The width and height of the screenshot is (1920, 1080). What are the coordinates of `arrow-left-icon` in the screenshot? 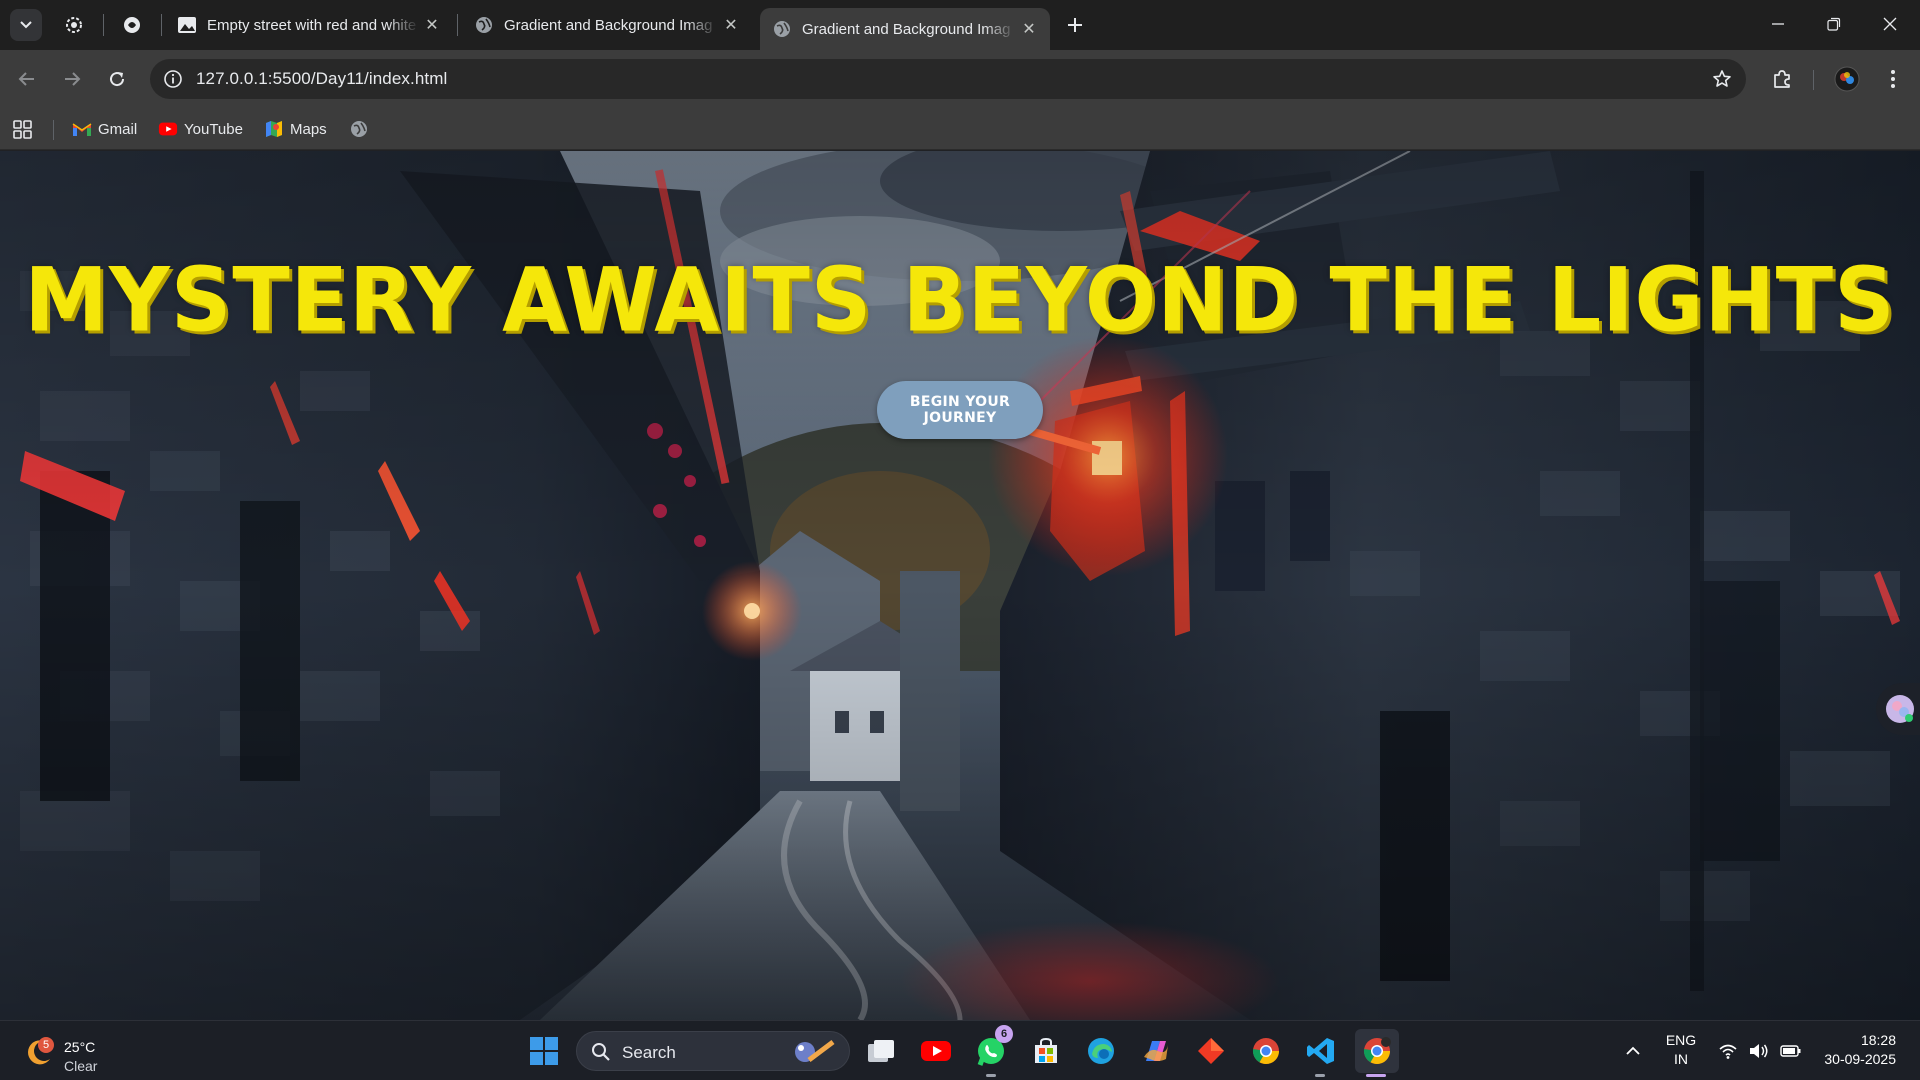 It's located at (26, 79).